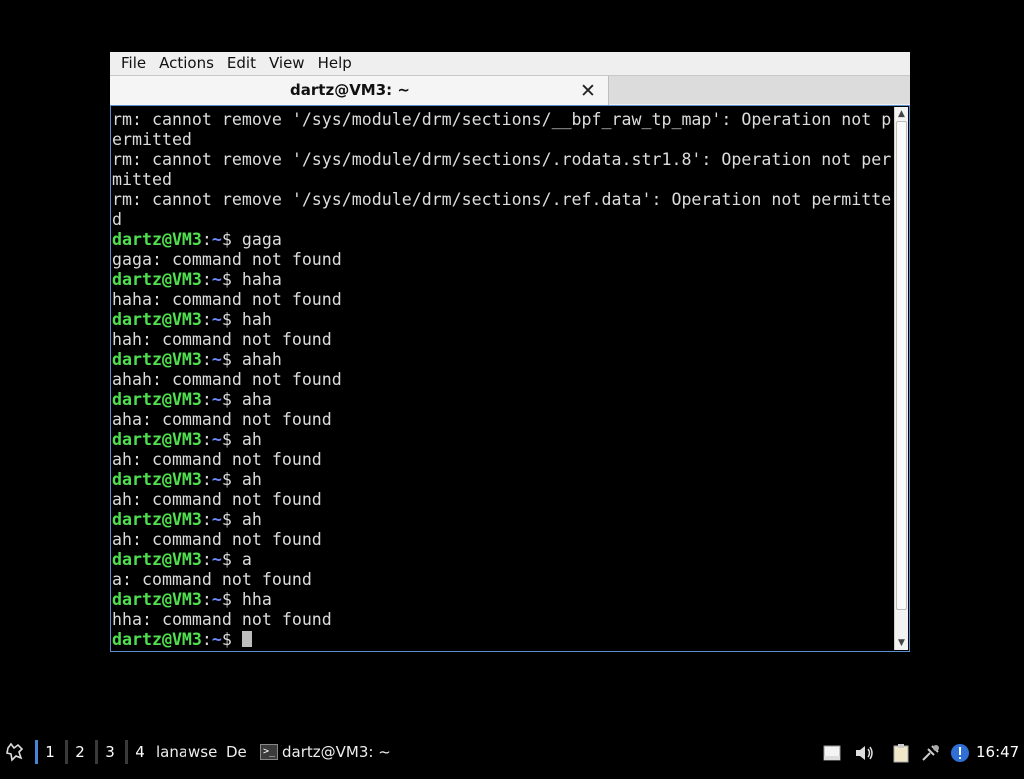  I want to click on terminal-prompt-line: dartz@VM3:~$ aha, so click(503, 400).